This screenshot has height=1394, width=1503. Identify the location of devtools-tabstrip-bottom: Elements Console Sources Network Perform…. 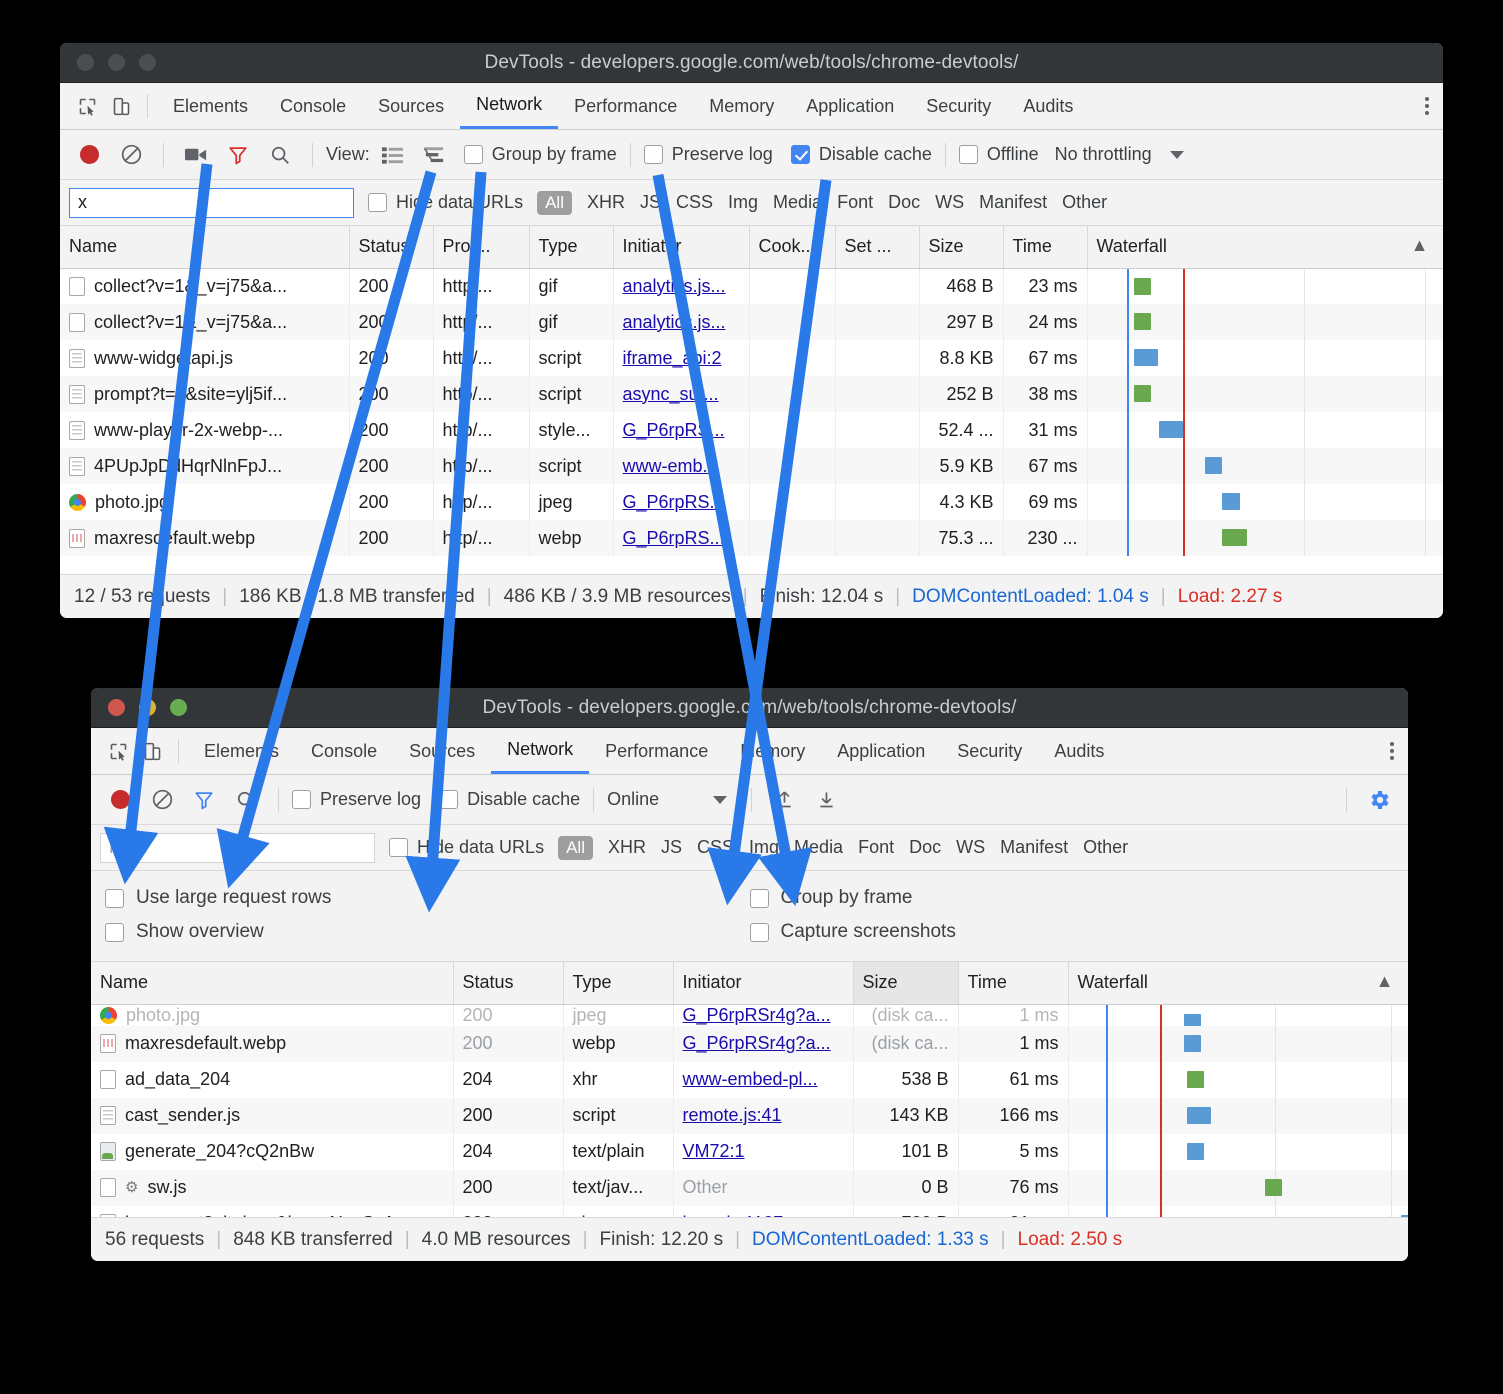
(749, 751).